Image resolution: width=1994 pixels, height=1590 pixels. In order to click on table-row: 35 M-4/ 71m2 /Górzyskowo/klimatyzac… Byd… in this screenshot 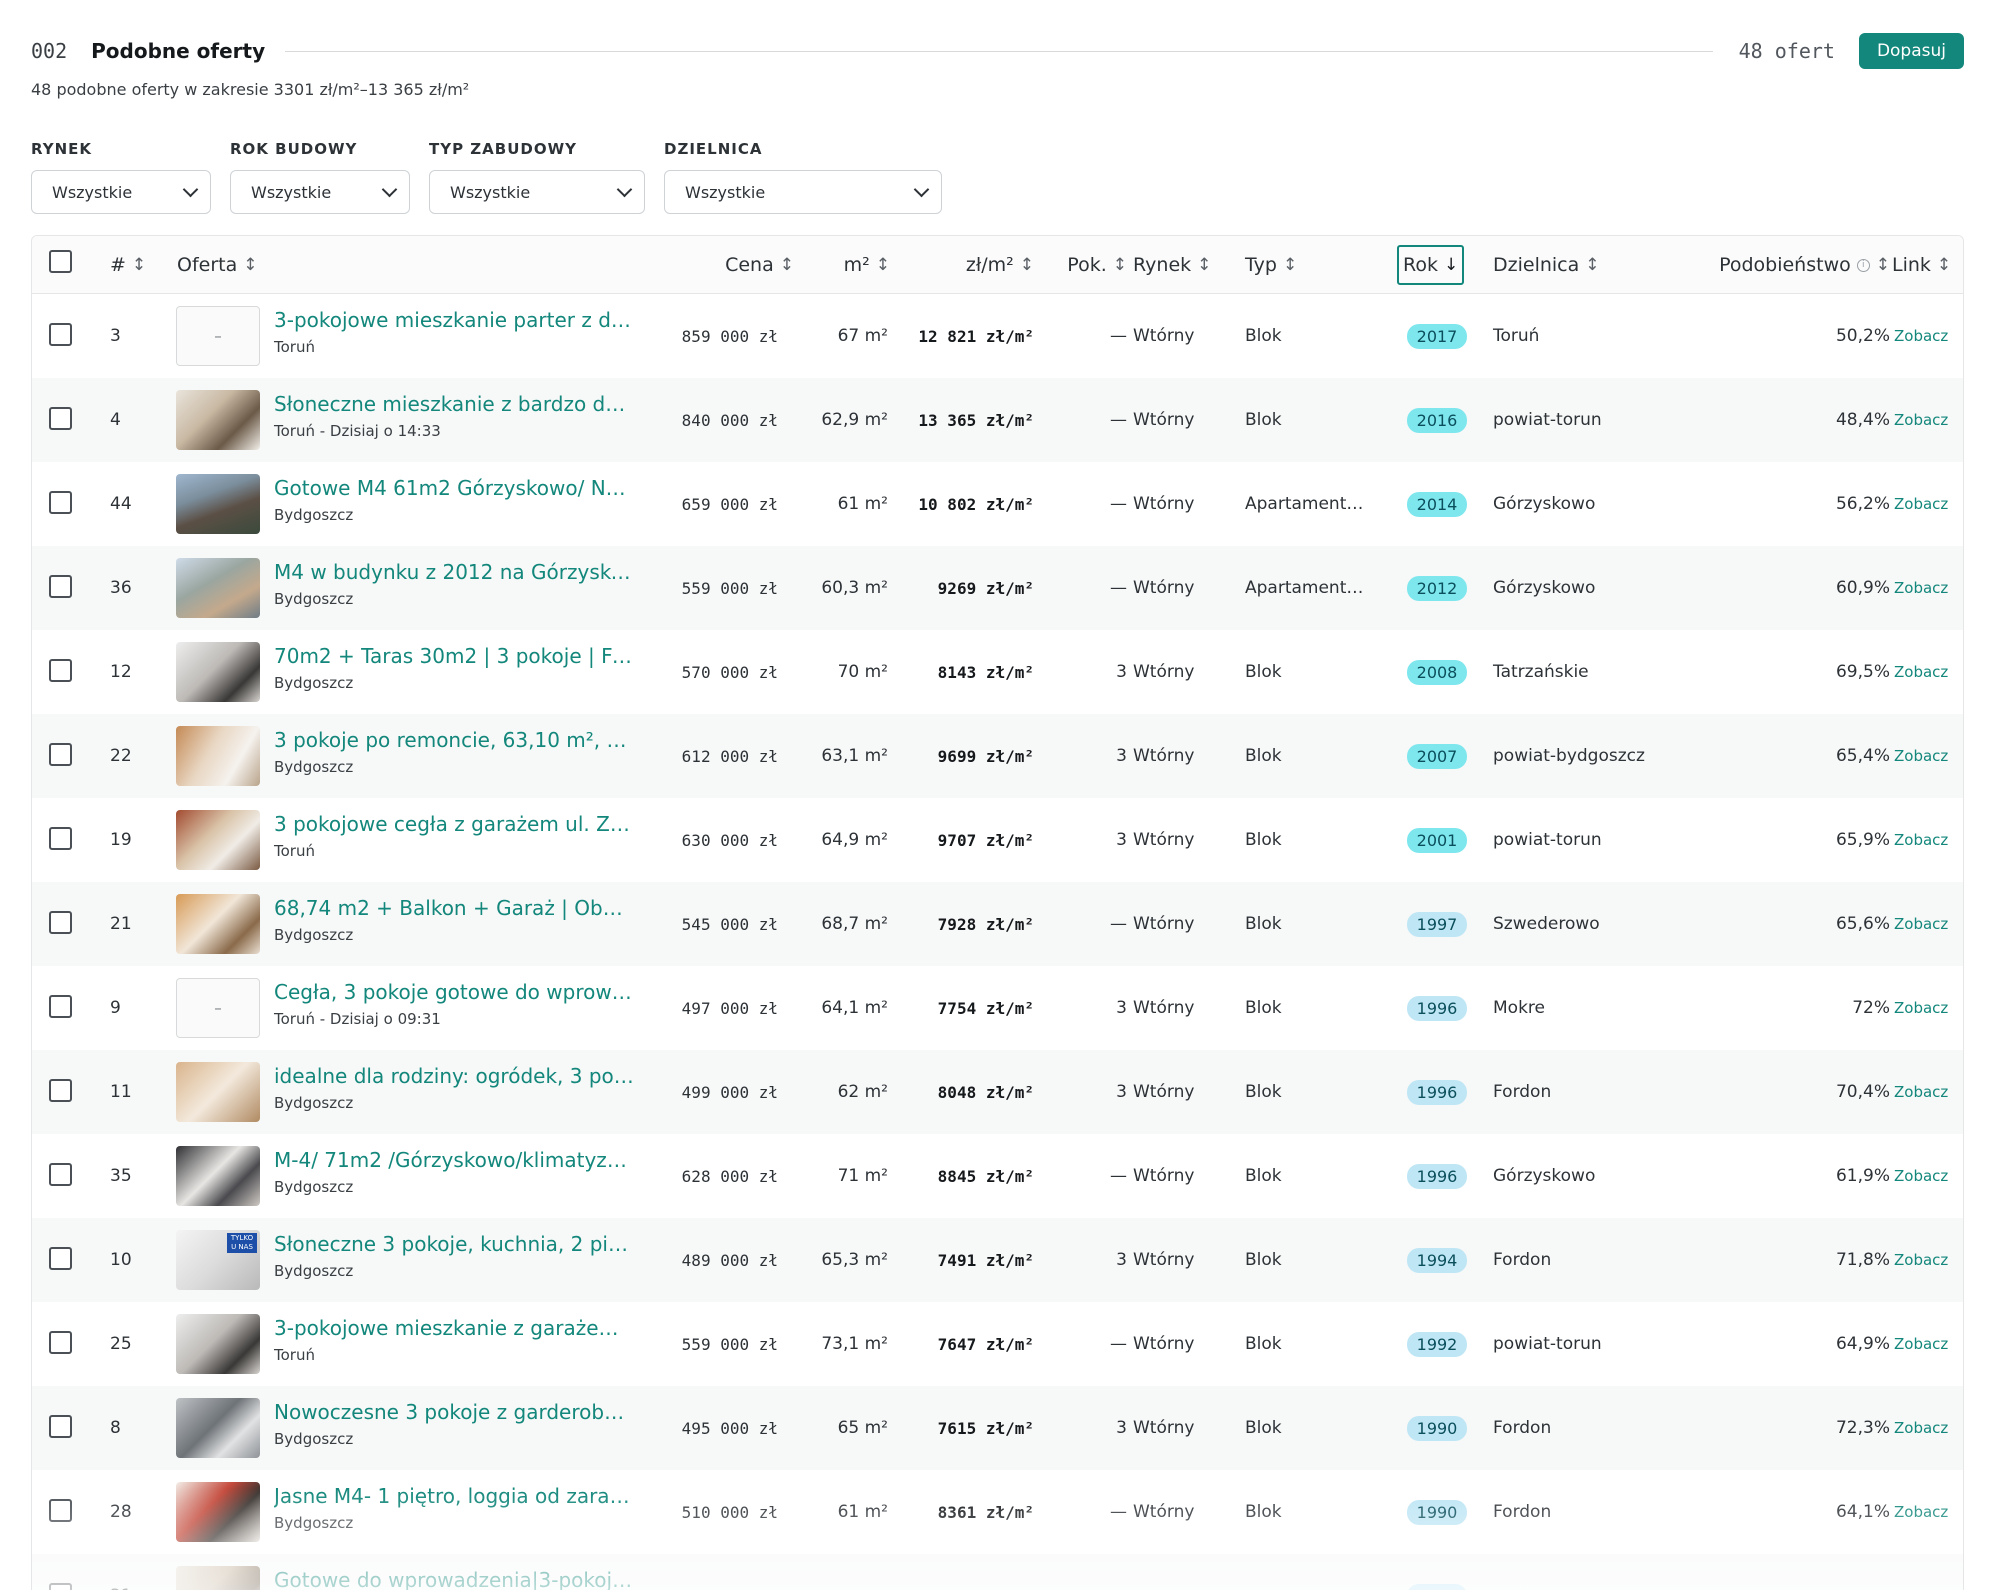, I will do `click(997, 1176)`.